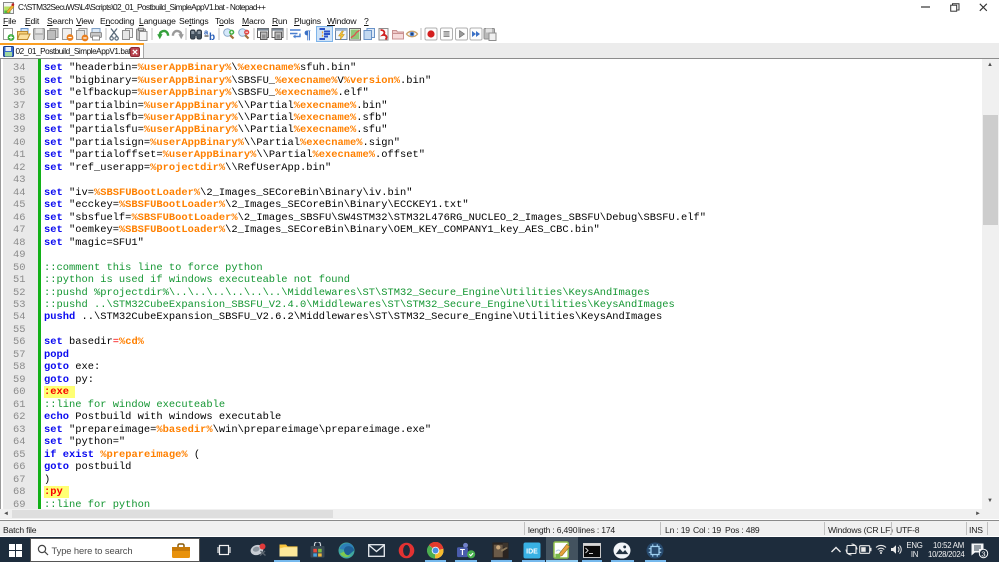 The image size is (999, 562). Describe the element at coordinates (983, 553) in the screenshot. I see `svg-text: 3` at that location.